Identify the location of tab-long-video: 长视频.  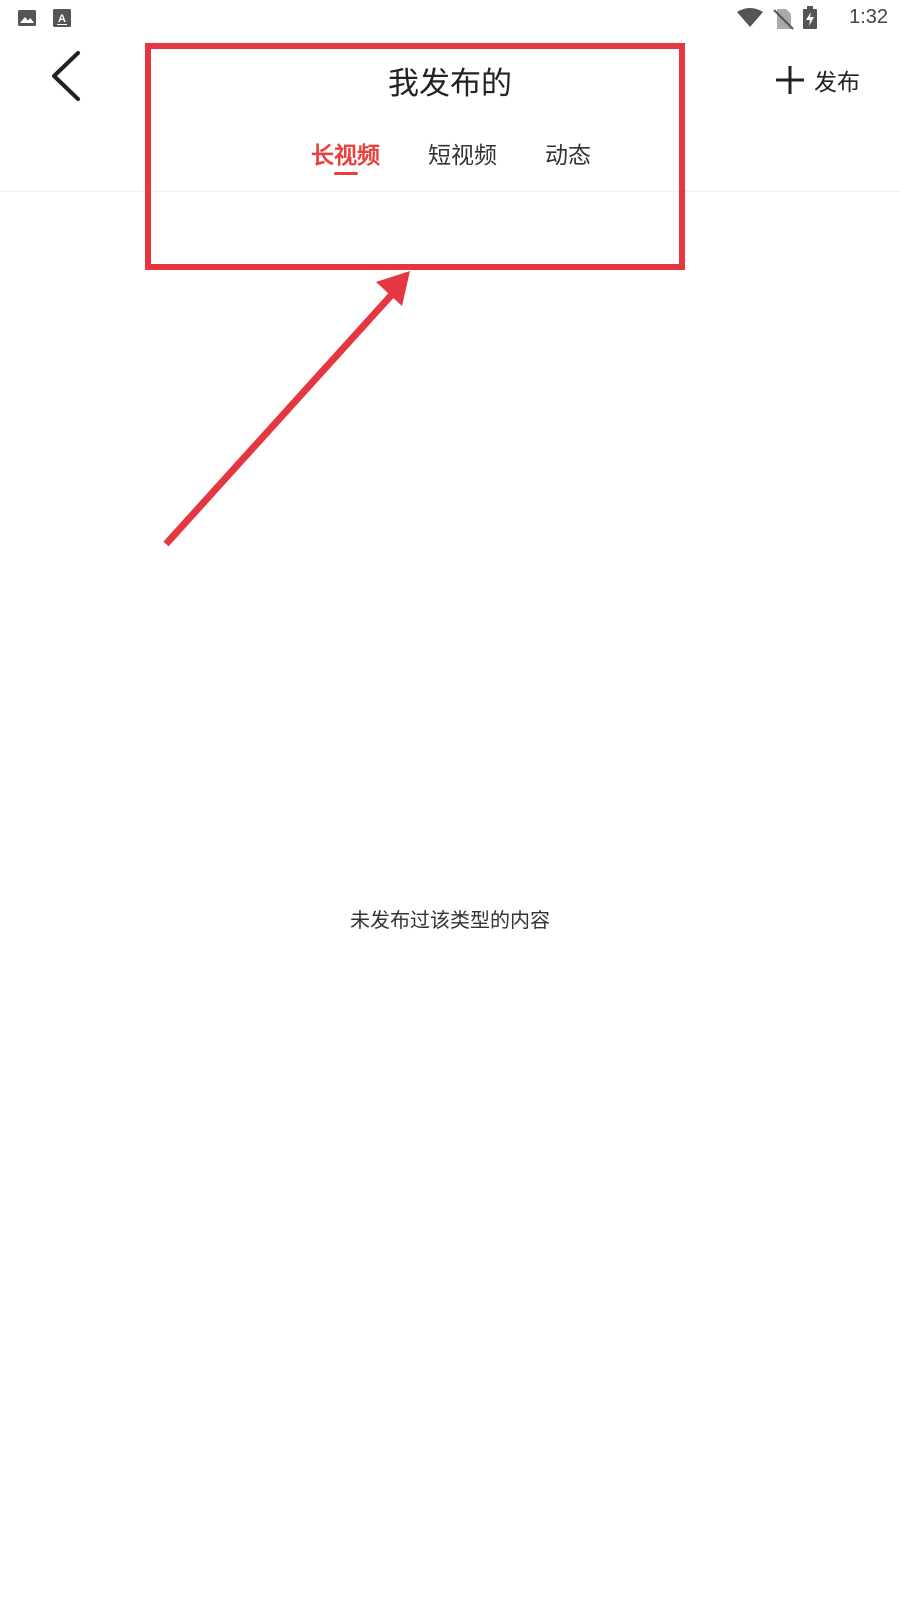
(345, 157).